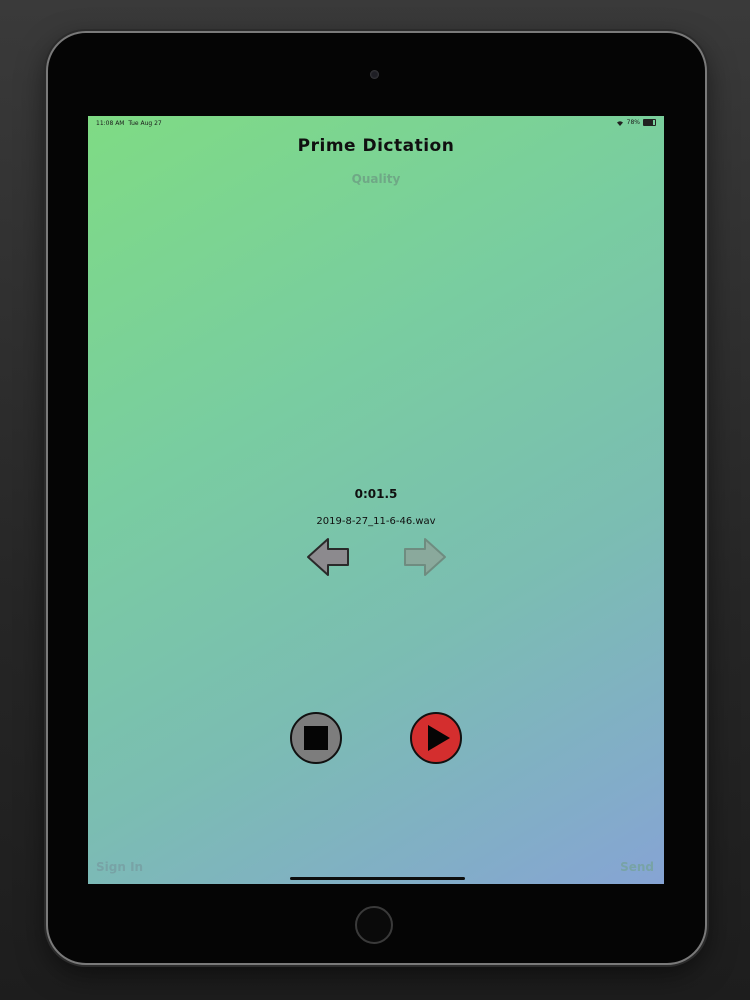  I want to click on right-arrow-icon, so click(425, 557).